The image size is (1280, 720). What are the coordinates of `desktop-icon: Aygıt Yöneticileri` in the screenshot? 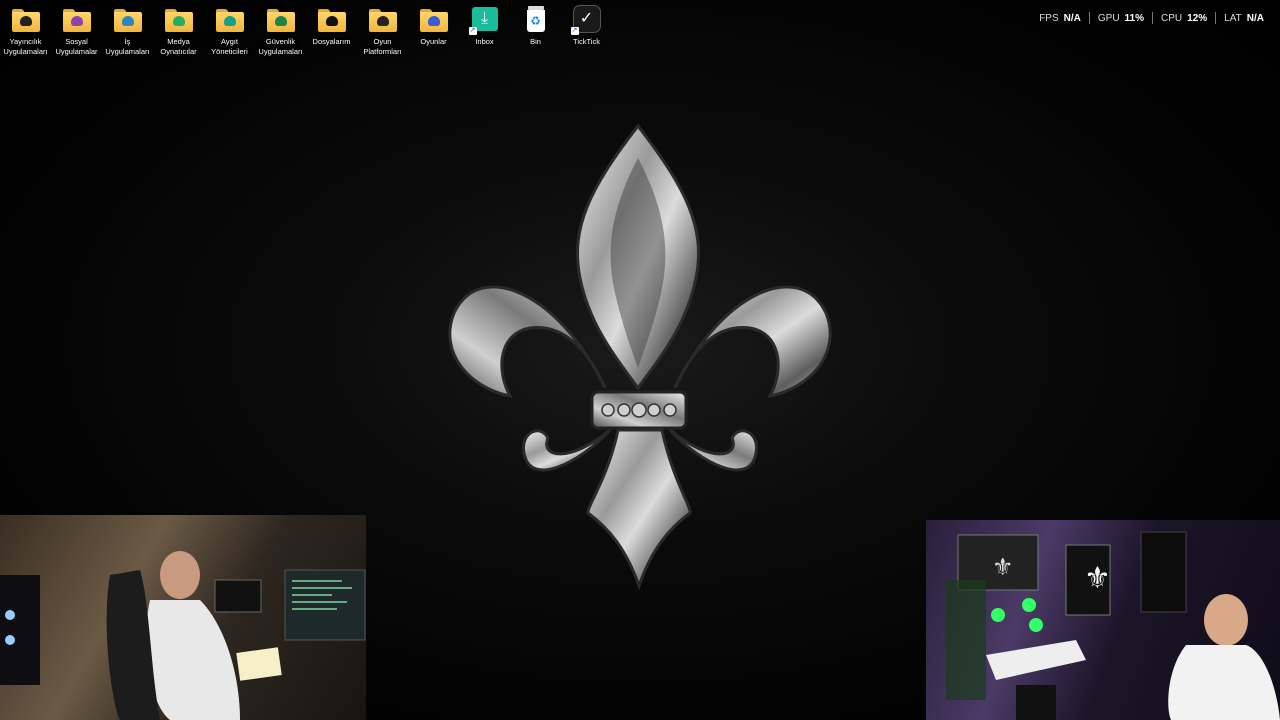 It's located at (229, 30).